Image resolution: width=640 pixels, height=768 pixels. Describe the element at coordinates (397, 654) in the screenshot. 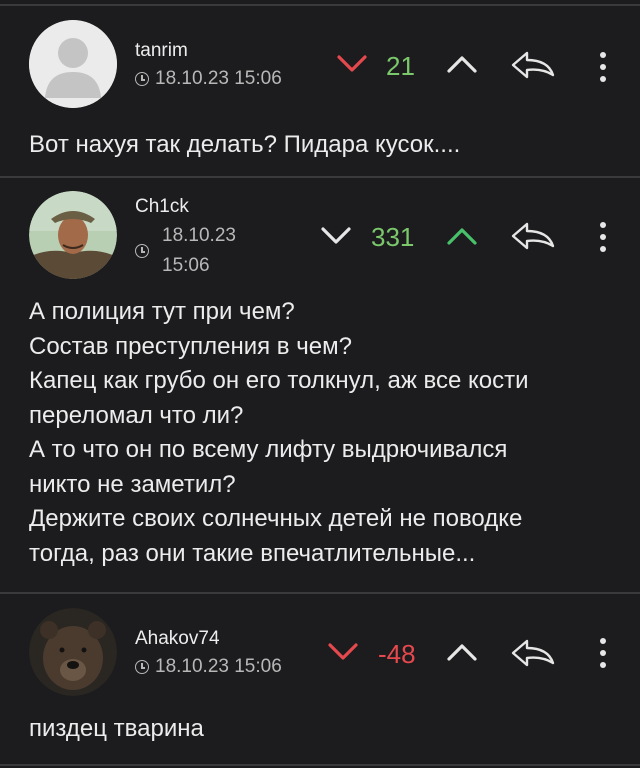

I see `comment-score: -48` at that location.